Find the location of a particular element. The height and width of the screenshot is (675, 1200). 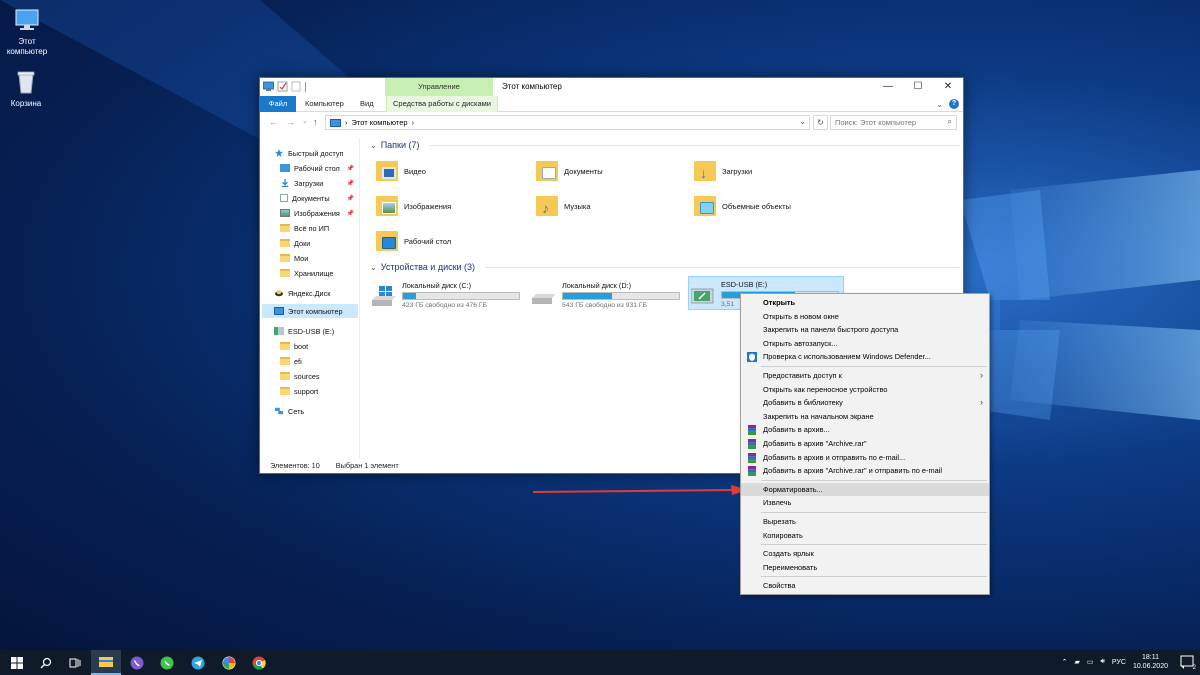

refresh-button: ↻ is located at coordinates (820, 122).